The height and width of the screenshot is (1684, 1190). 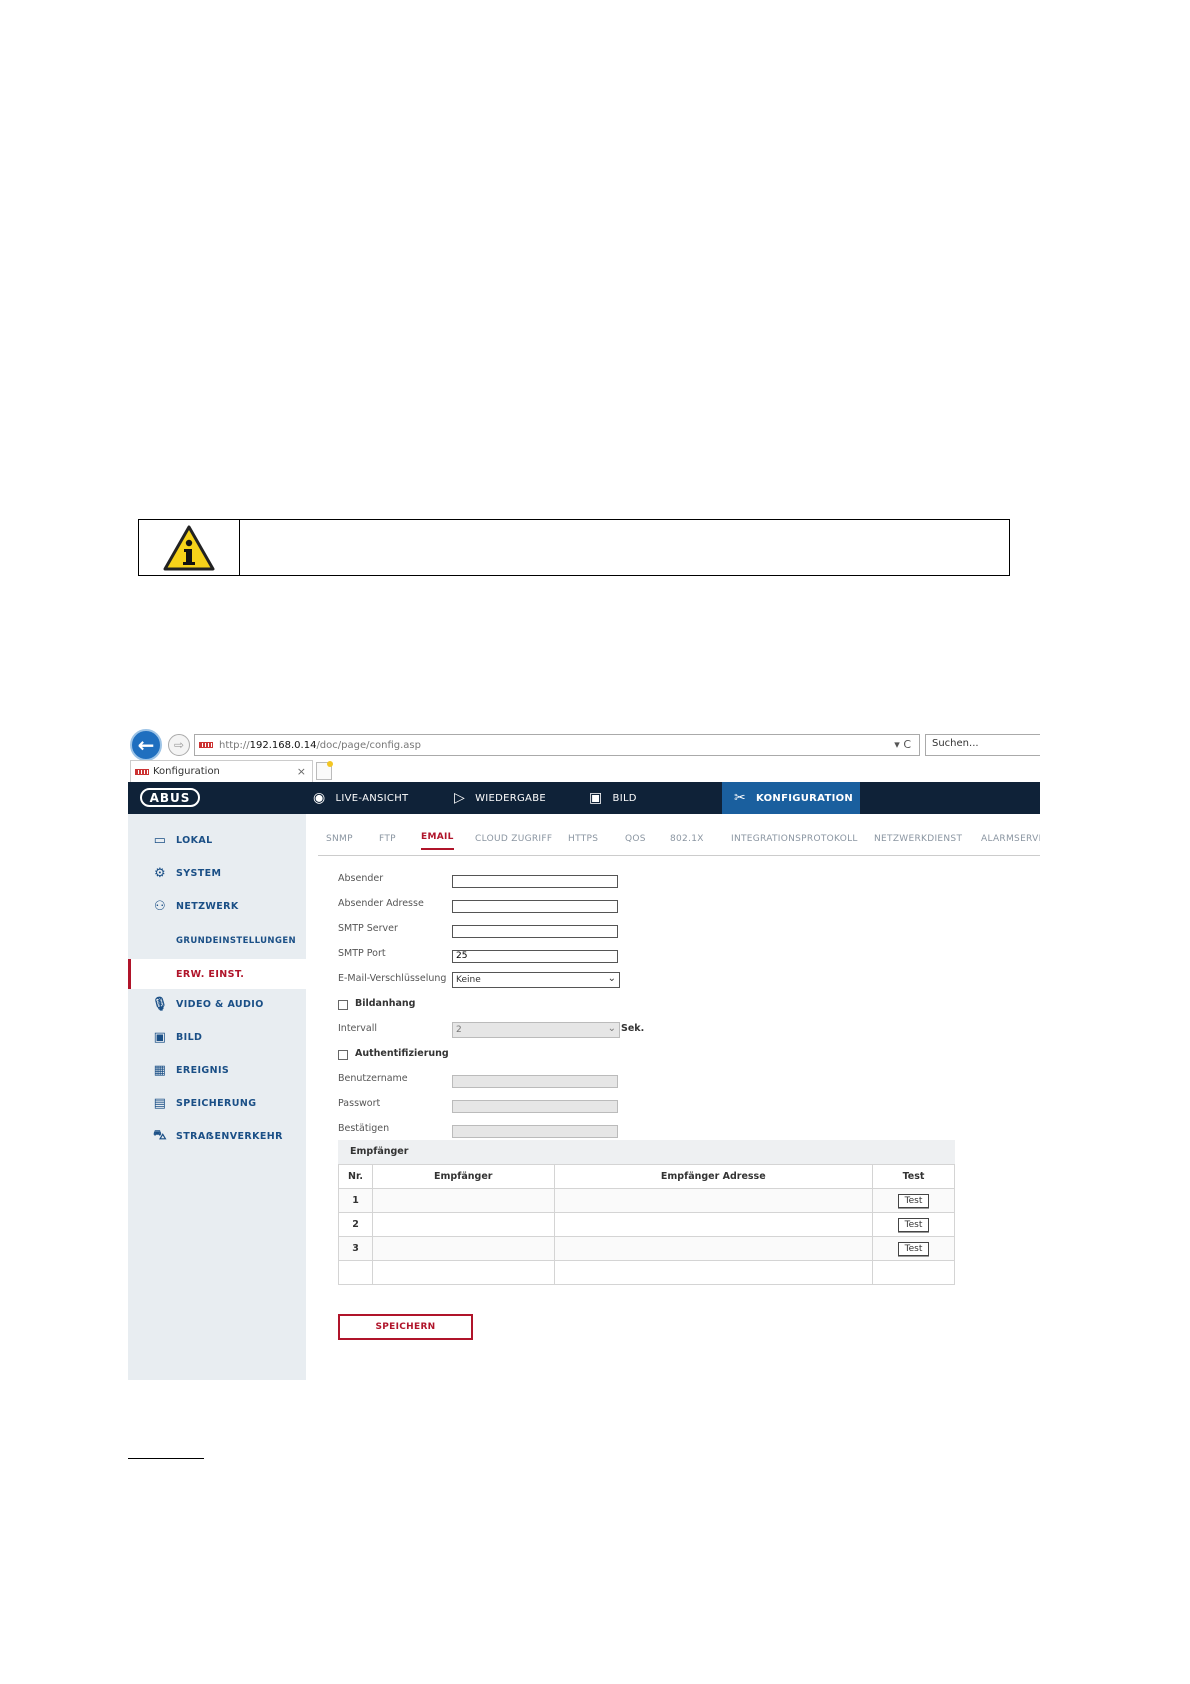 I want to click on close-icon: ×, so click(x=301, y=771).